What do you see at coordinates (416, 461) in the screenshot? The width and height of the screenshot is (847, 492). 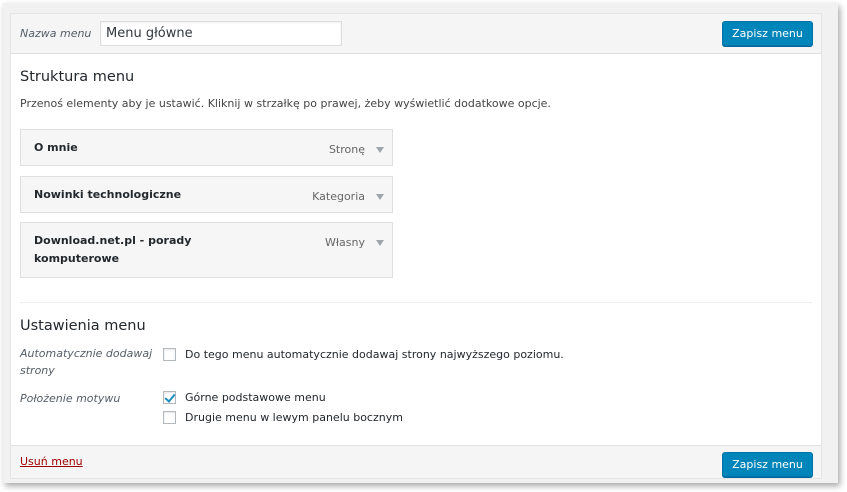 I see `menu-footer-bar` at bounding box center [416, 461].